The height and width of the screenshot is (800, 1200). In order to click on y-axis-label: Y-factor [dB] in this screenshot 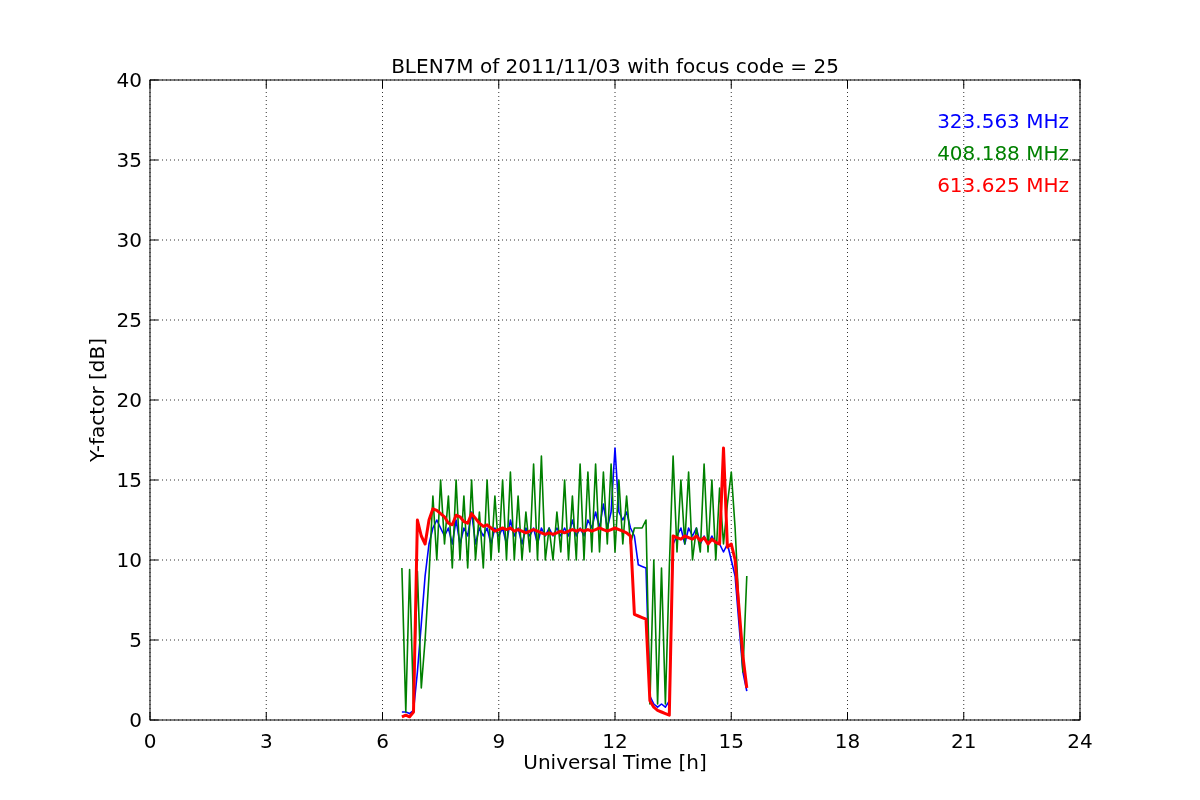, I will do `click(97, 400)`.